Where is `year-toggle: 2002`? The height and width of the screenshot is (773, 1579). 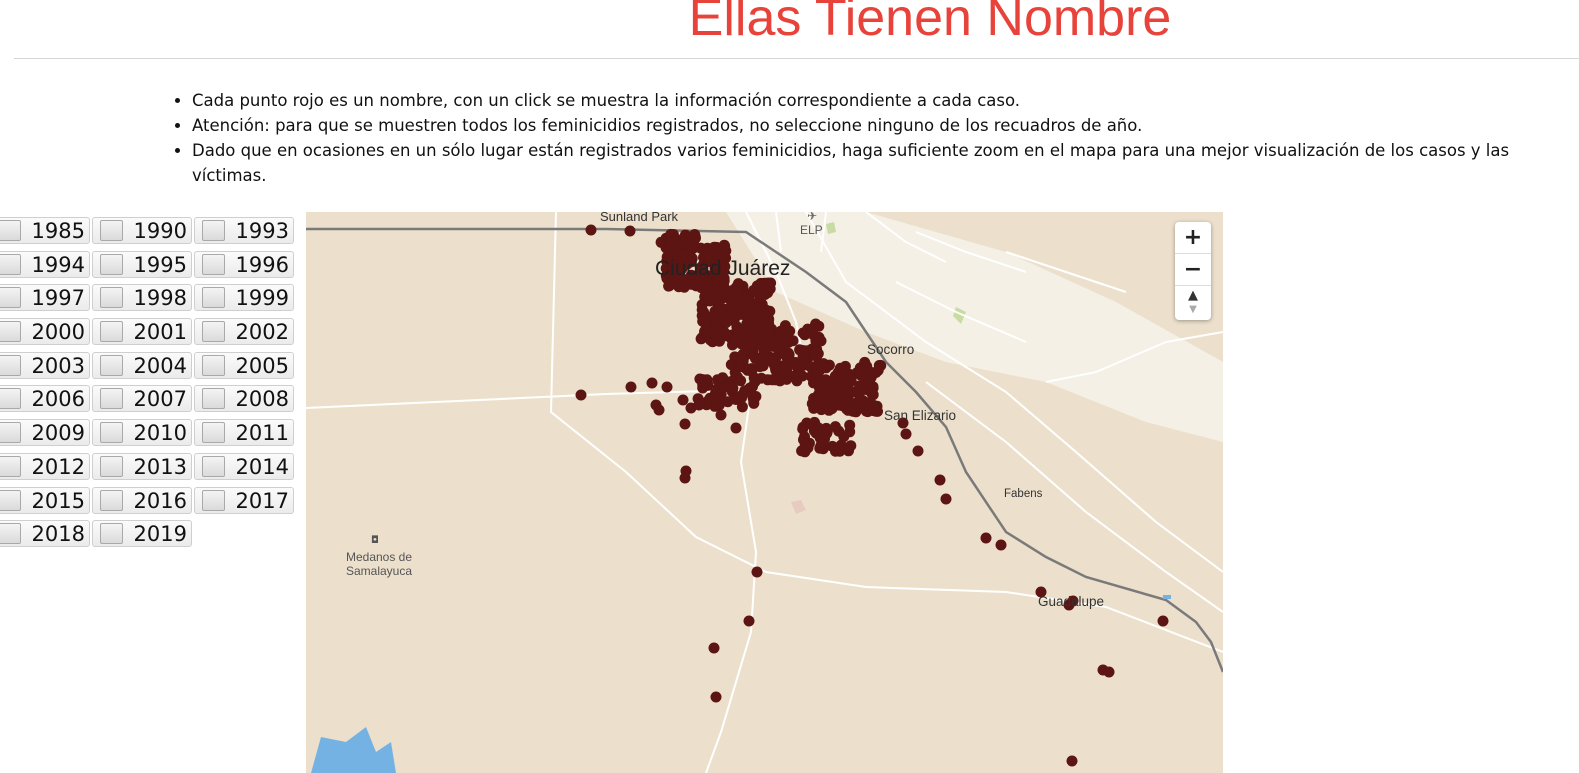
year-toggle: 2002 is located at coordinates (244, 332).